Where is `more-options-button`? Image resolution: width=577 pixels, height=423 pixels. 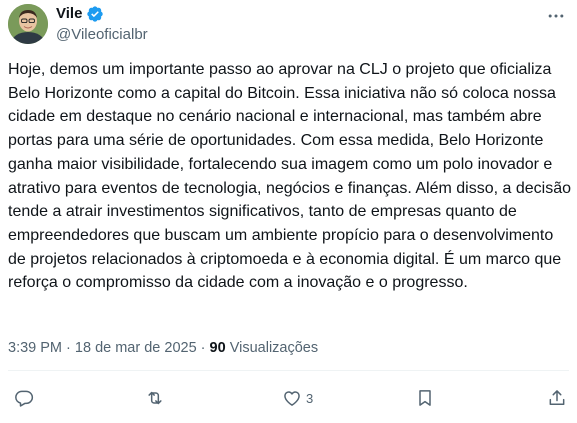
more-options-button is located at coordinates (556, 16).